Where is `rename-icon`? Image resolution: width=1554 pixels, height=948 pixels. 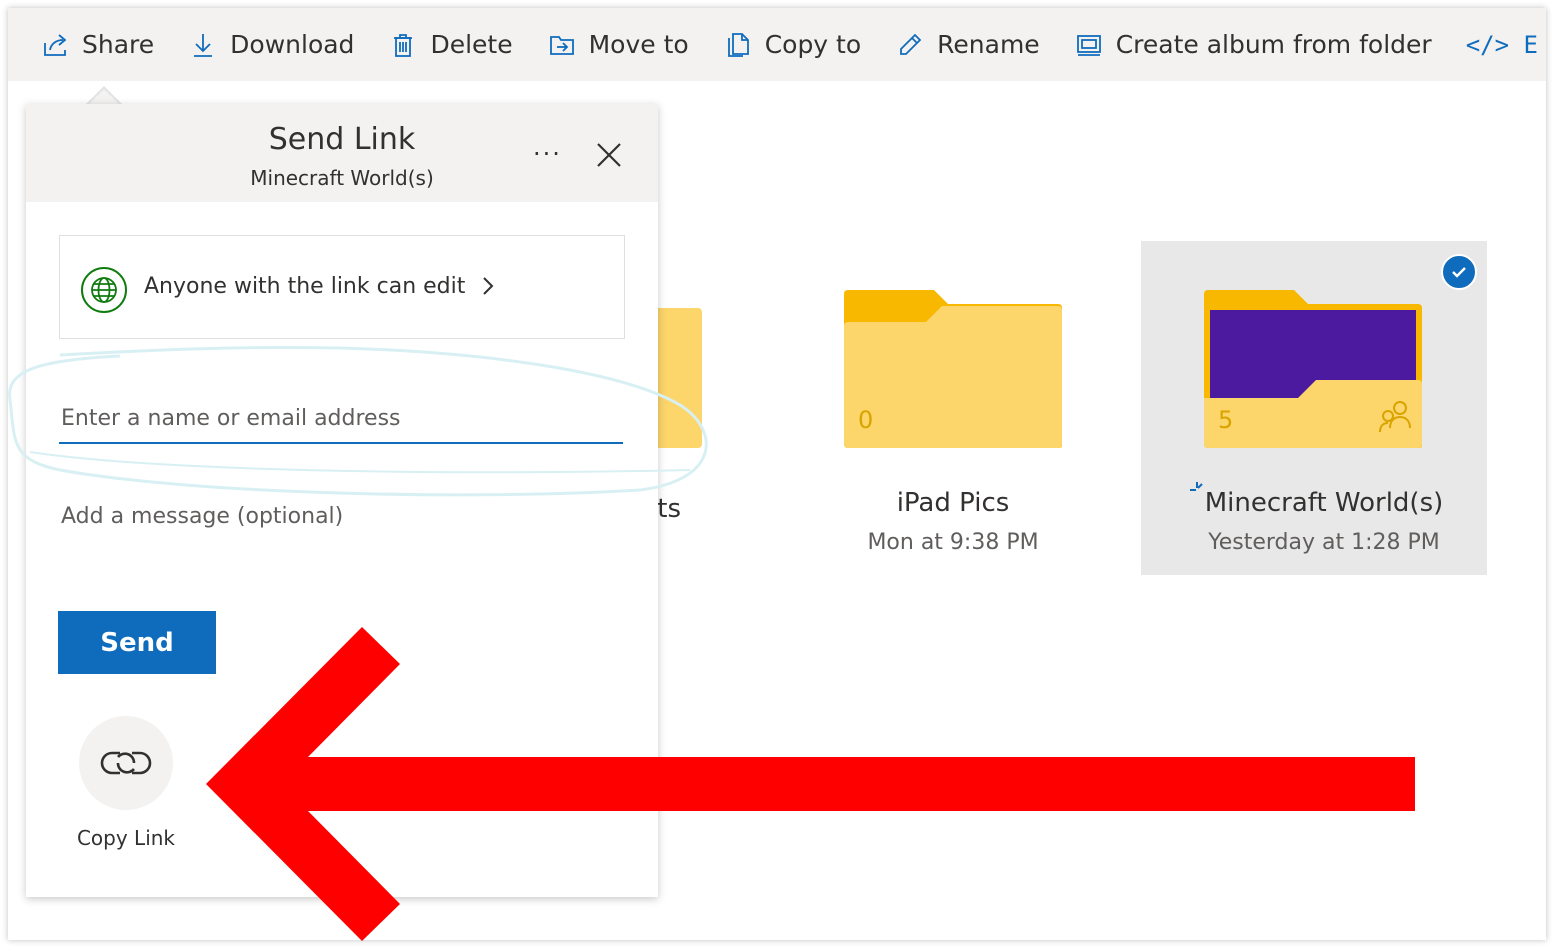 rename-icon is located at coordinates (910, 45).